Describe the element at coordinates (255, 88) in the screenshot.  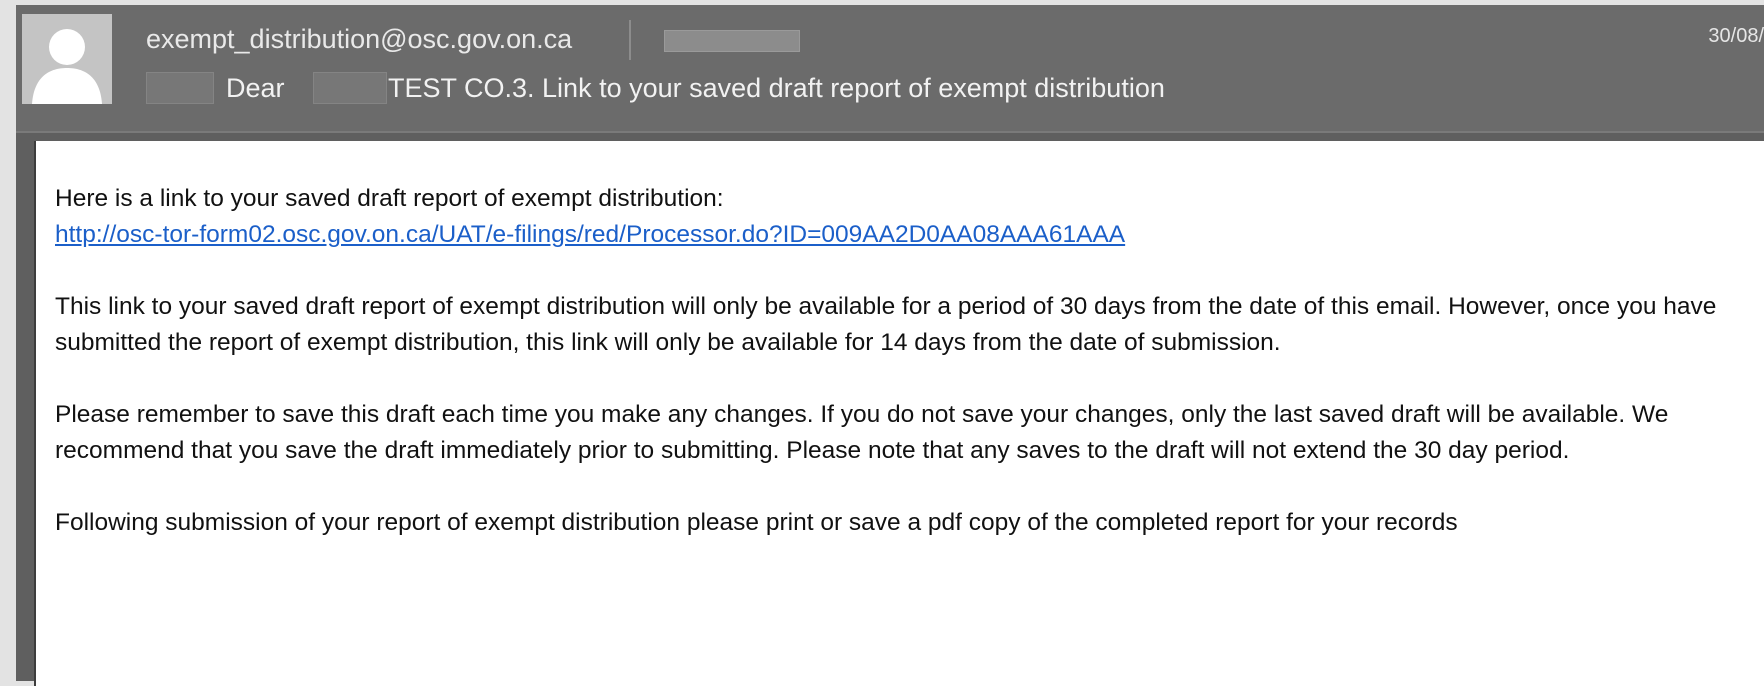
I see `subject-prefix: Dear` at that location.